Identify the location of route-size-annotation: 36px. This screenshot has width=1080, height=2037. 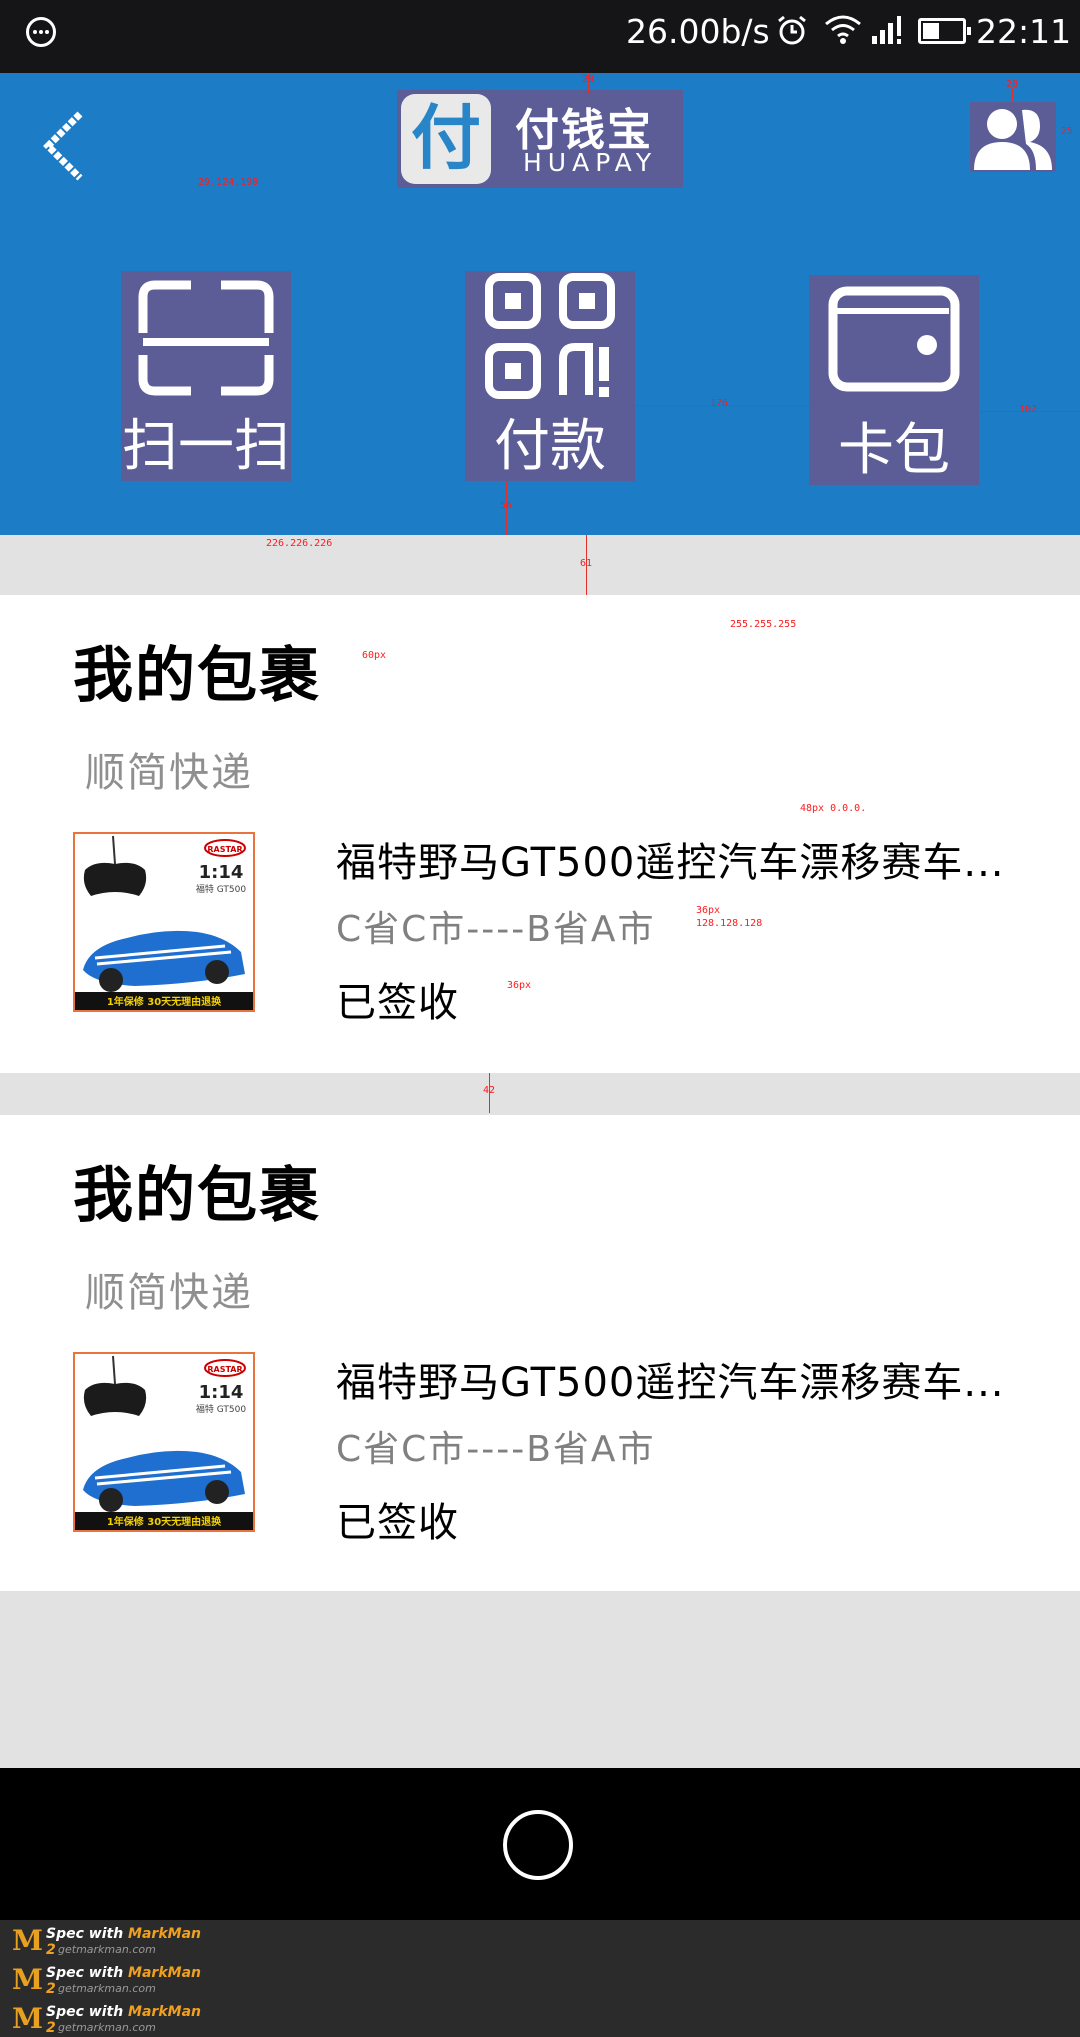
(708, 910).